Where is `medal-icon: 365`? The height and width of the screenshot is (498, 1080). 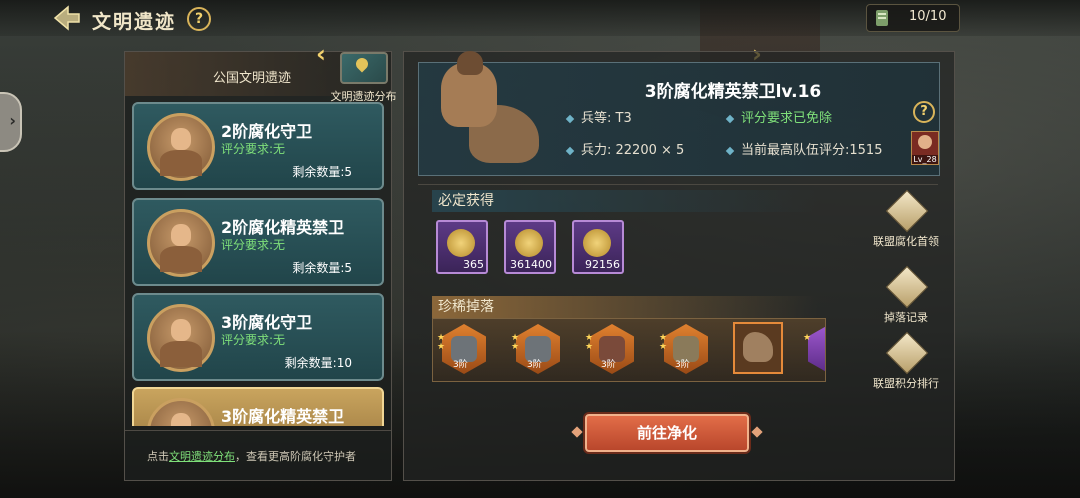 medal-icon: 365 is located at coordinates (462, 247).